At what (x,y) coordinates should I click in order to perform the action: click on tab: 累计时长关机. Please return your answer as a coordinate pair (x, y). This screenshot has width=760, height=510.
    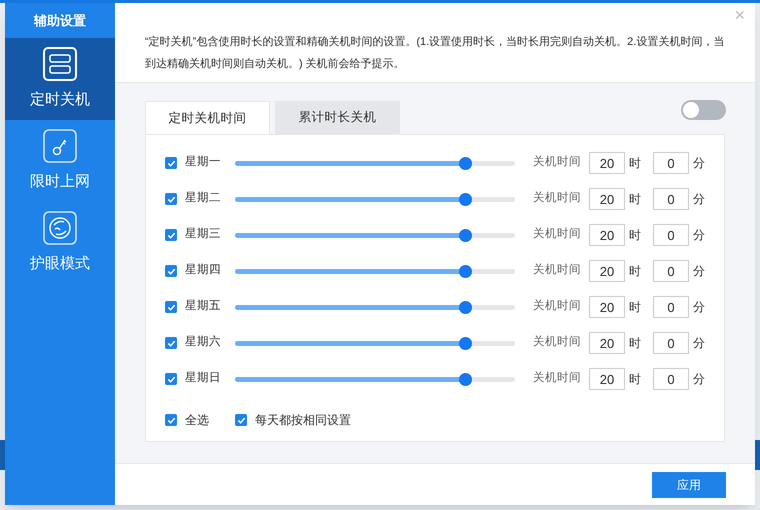
    Looking at the image, I should click on (337, 117).